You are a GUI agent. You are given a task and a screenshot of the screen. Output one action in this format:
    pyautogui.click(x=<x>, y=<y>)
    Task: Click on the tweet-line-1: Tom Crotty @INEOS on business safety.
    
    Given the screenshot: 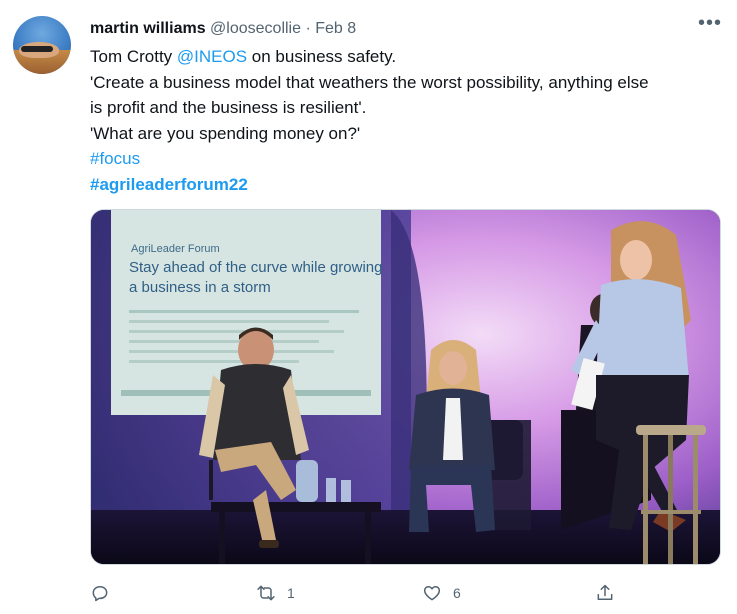 What is the action you would take?
    pyautogui.click(x=407, y=57)
    